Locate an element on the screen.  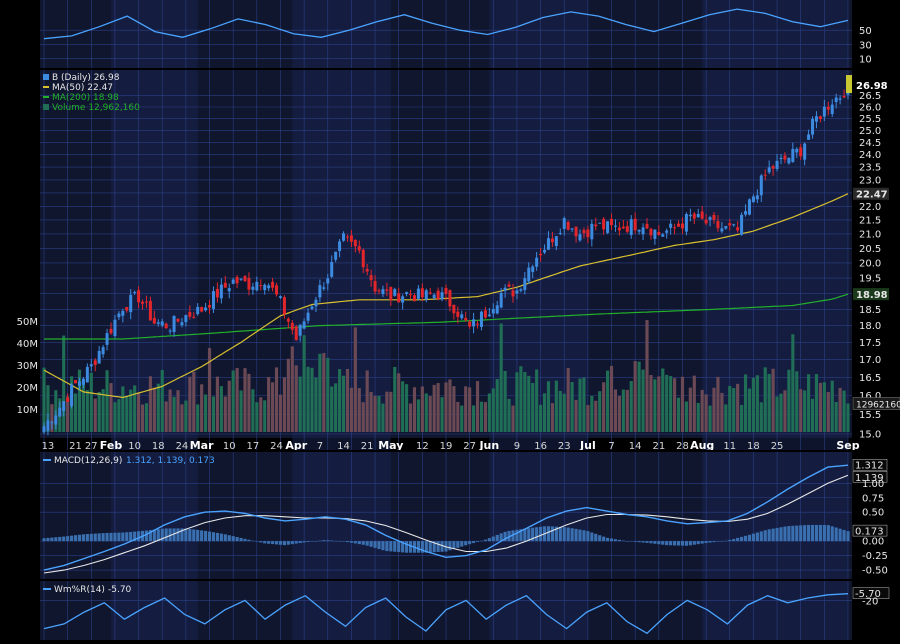
macd-tick-label: 0.75 is located at coordinates (873, 498).